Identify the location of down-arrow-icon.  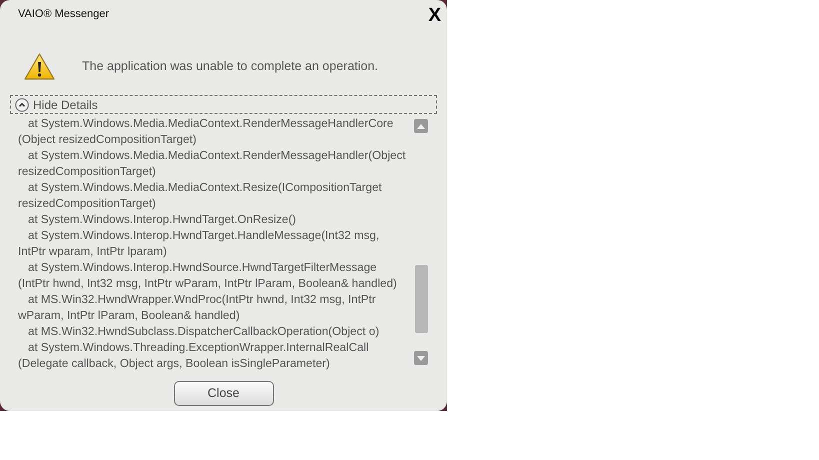
(421, 358).